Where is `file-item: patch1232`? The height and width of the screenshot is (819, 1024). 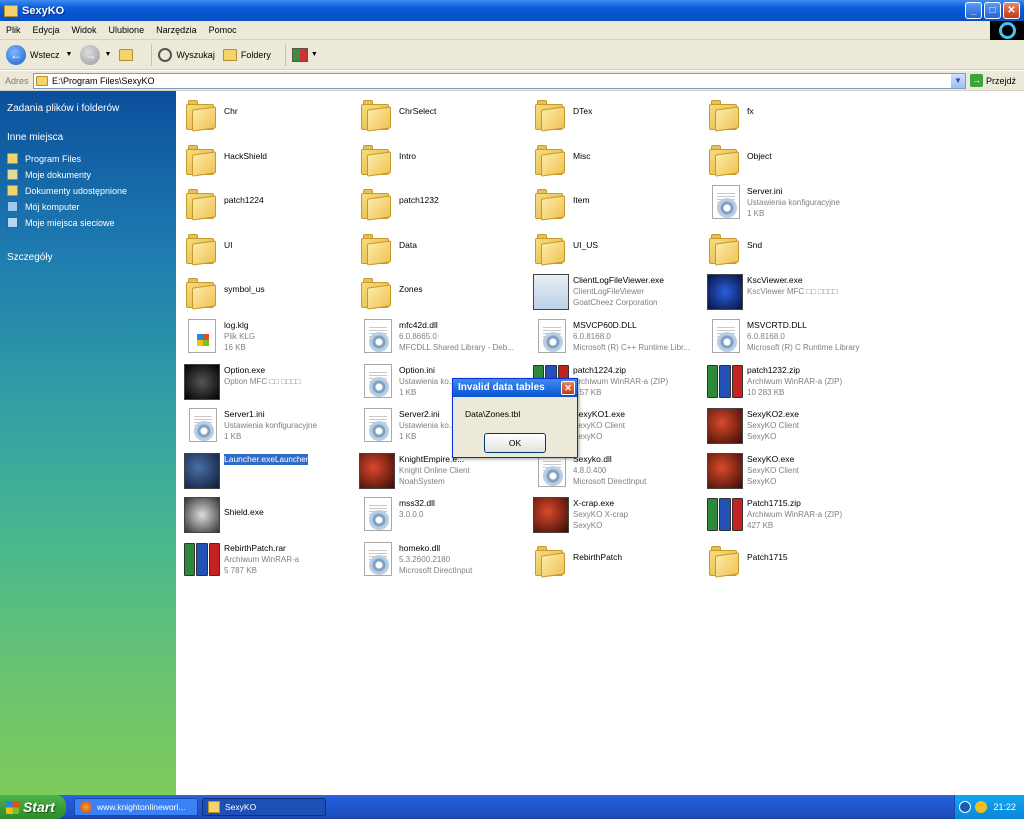 file-item: patch1232 is located at coordinates (439, 202).